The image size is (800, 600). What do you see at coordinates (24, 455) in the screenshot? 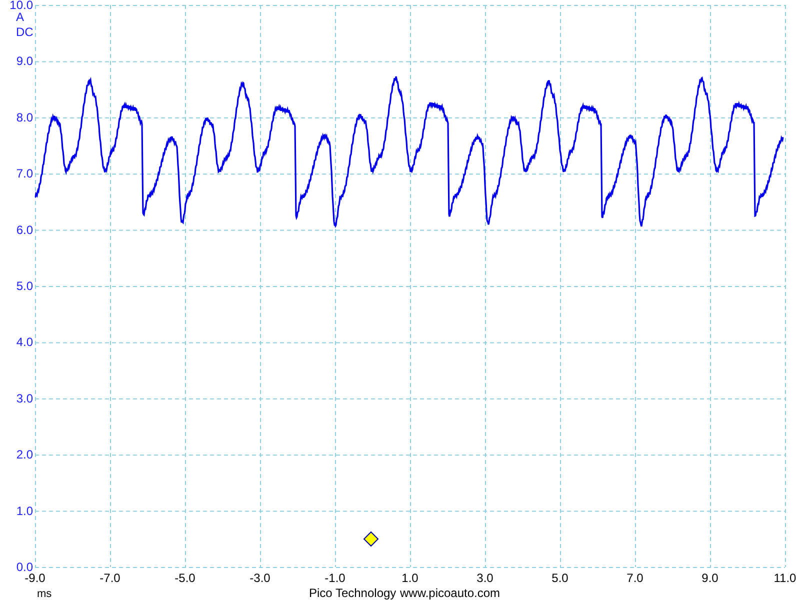
I see `y-axis-label: 2.0` at bounding box center [24, 455].